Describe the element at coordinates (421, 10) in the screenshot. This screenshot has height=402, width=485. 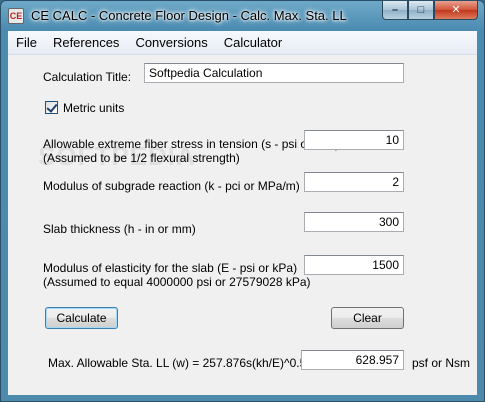
I see `maximize-button: □` at that location.